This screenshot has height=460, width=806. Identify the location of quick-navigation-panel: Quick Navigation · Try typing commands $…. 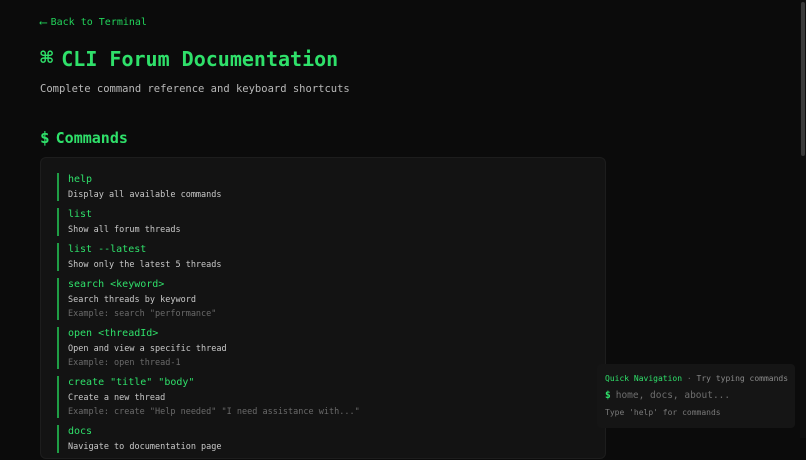
(696, 396).